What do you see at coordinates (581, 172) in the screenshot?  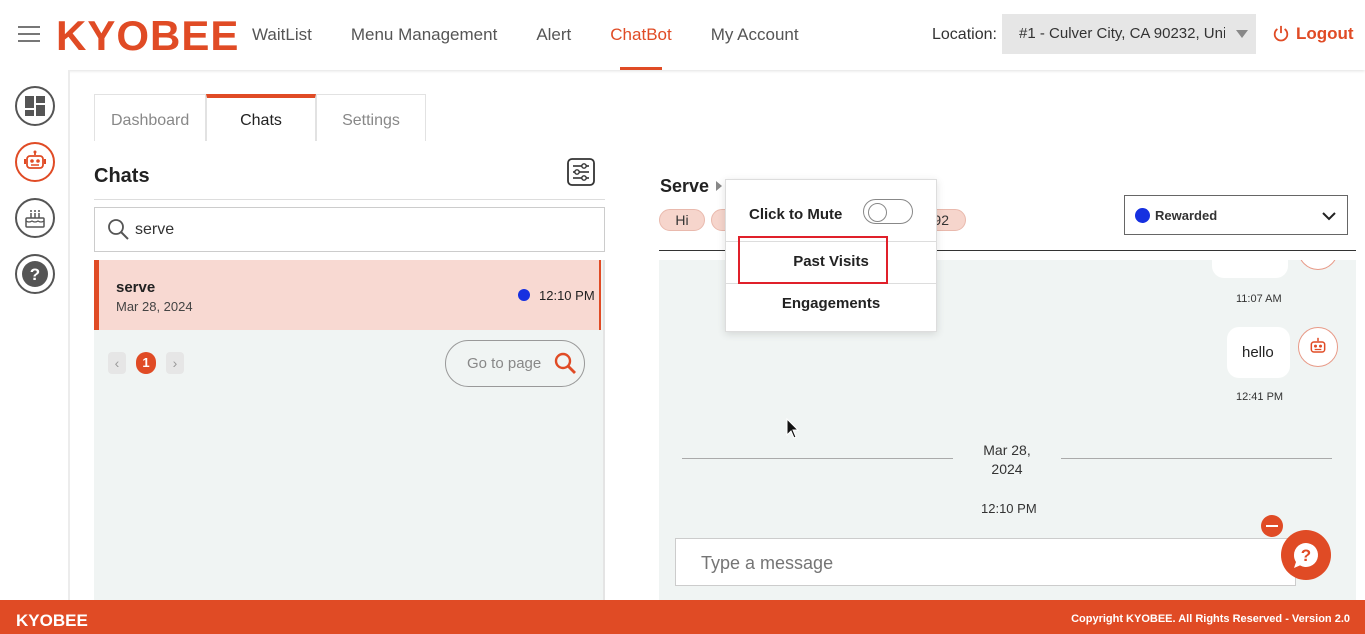 I see `filter-settings-icon` at bounding box center [581, 172].